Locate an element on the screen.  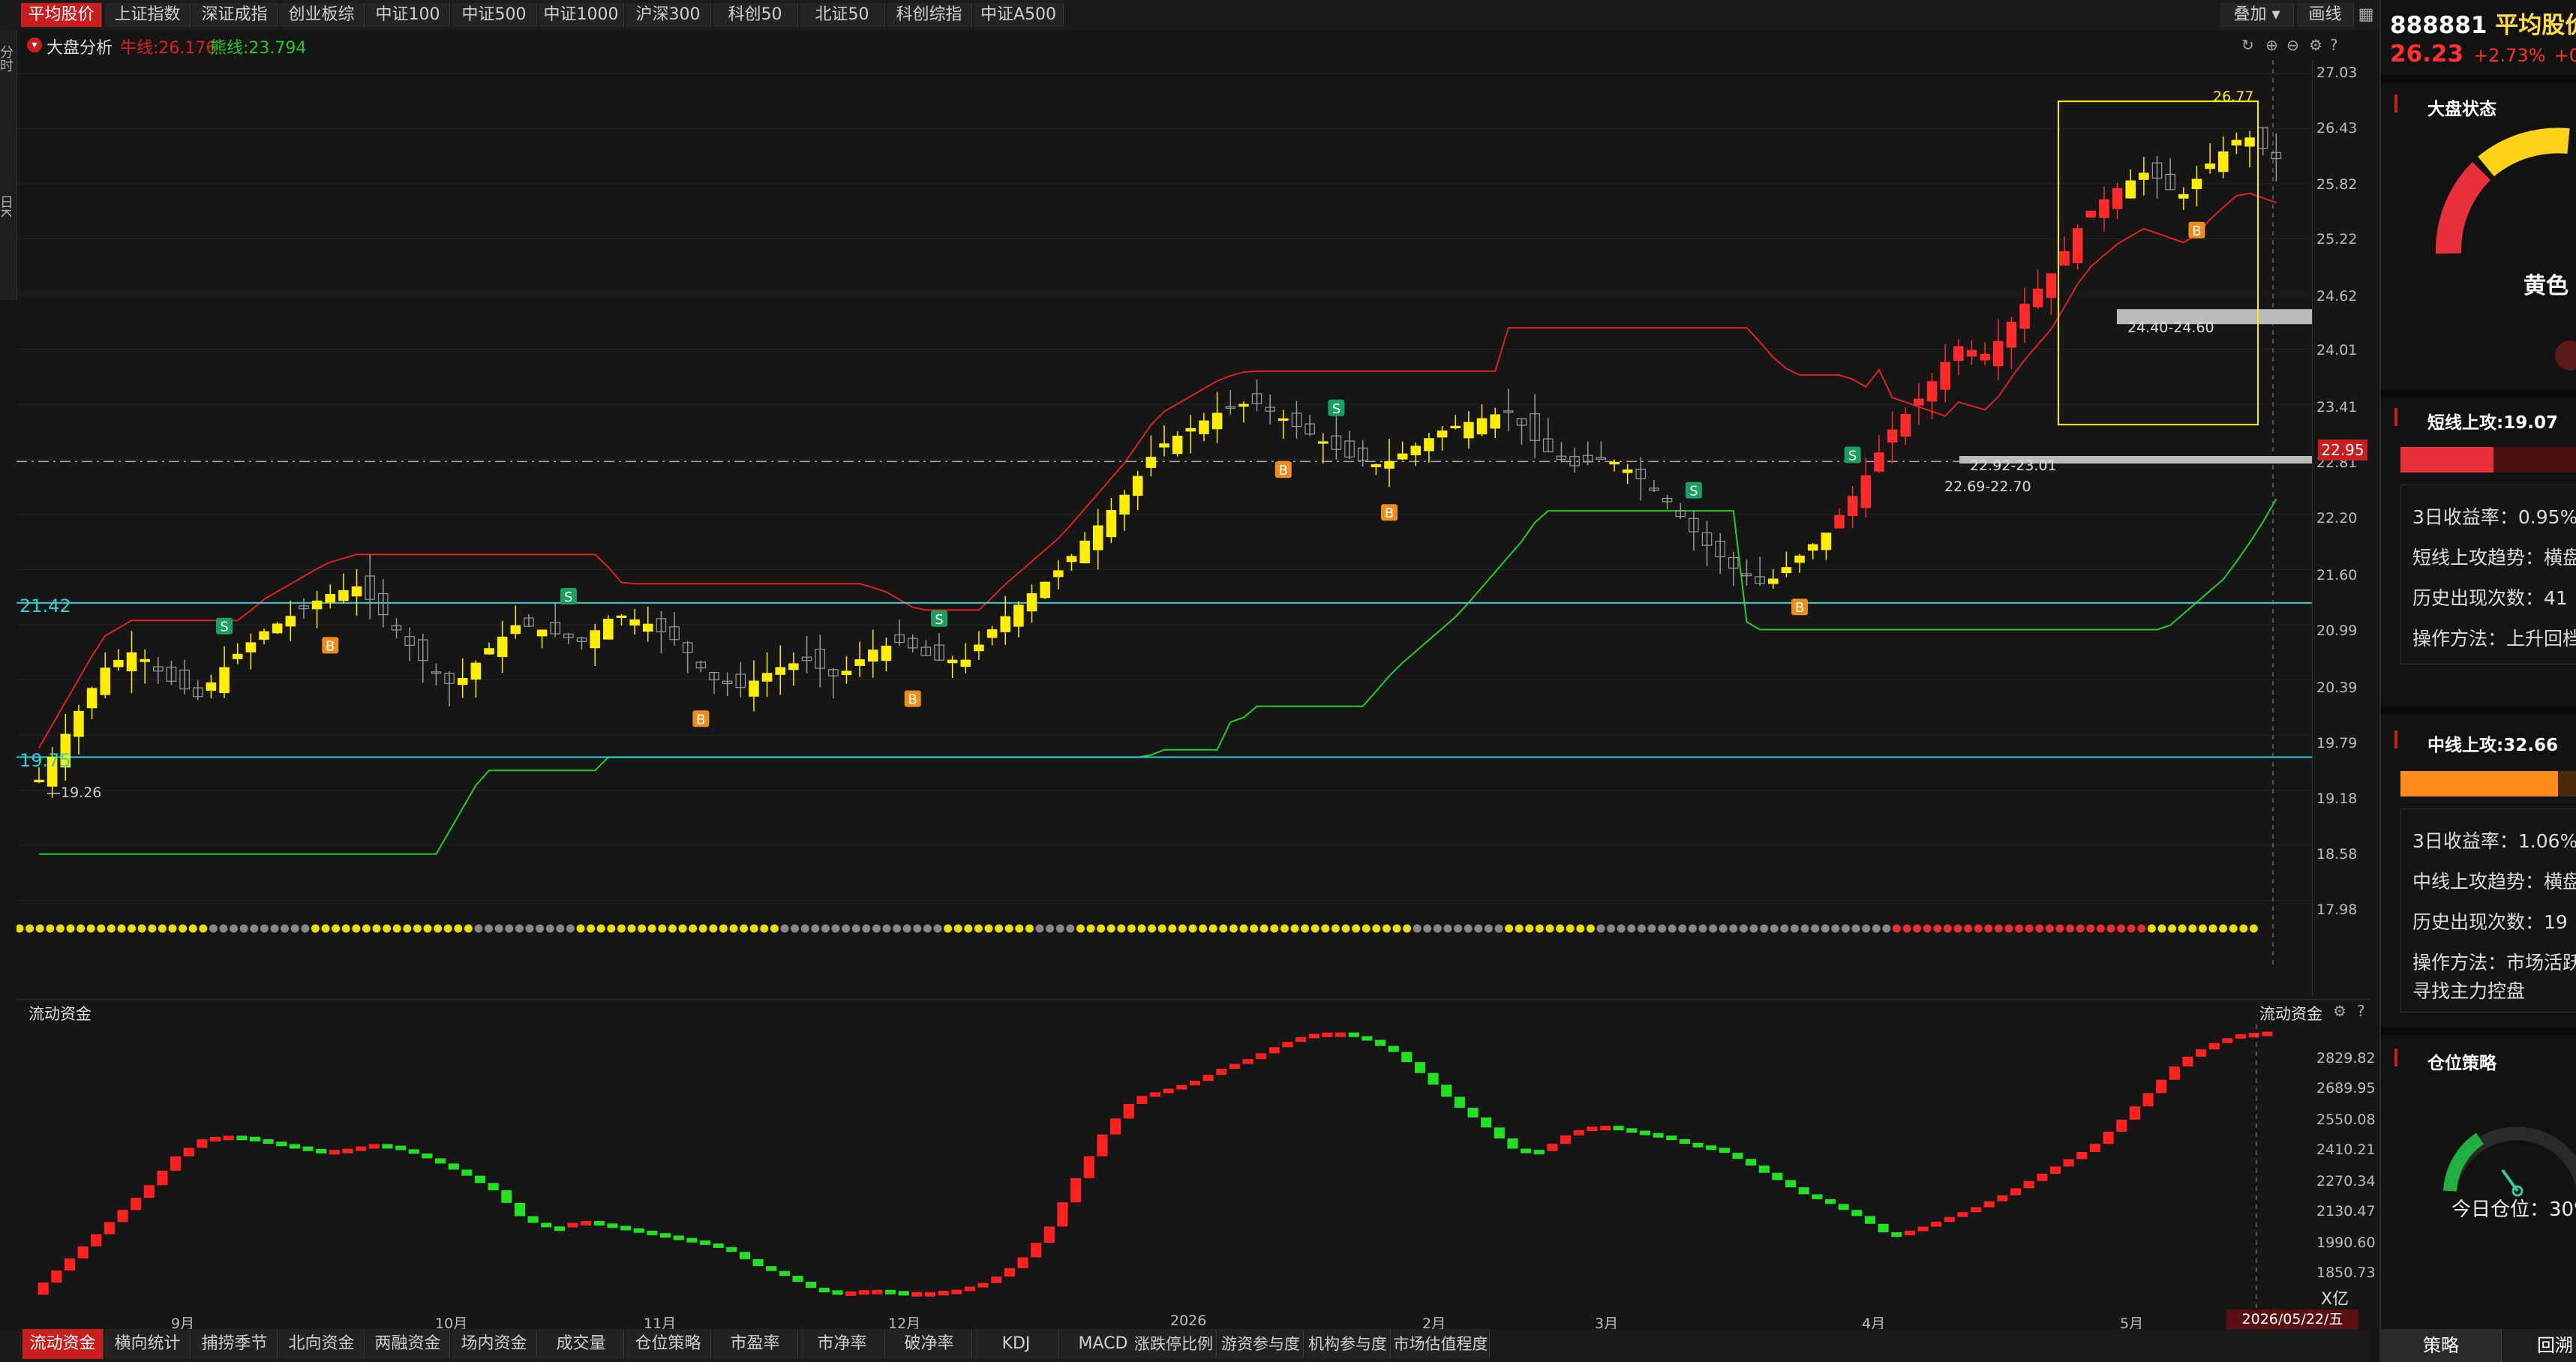
btab-northbound: 北向资金 is located at coordinates (322, 1344).